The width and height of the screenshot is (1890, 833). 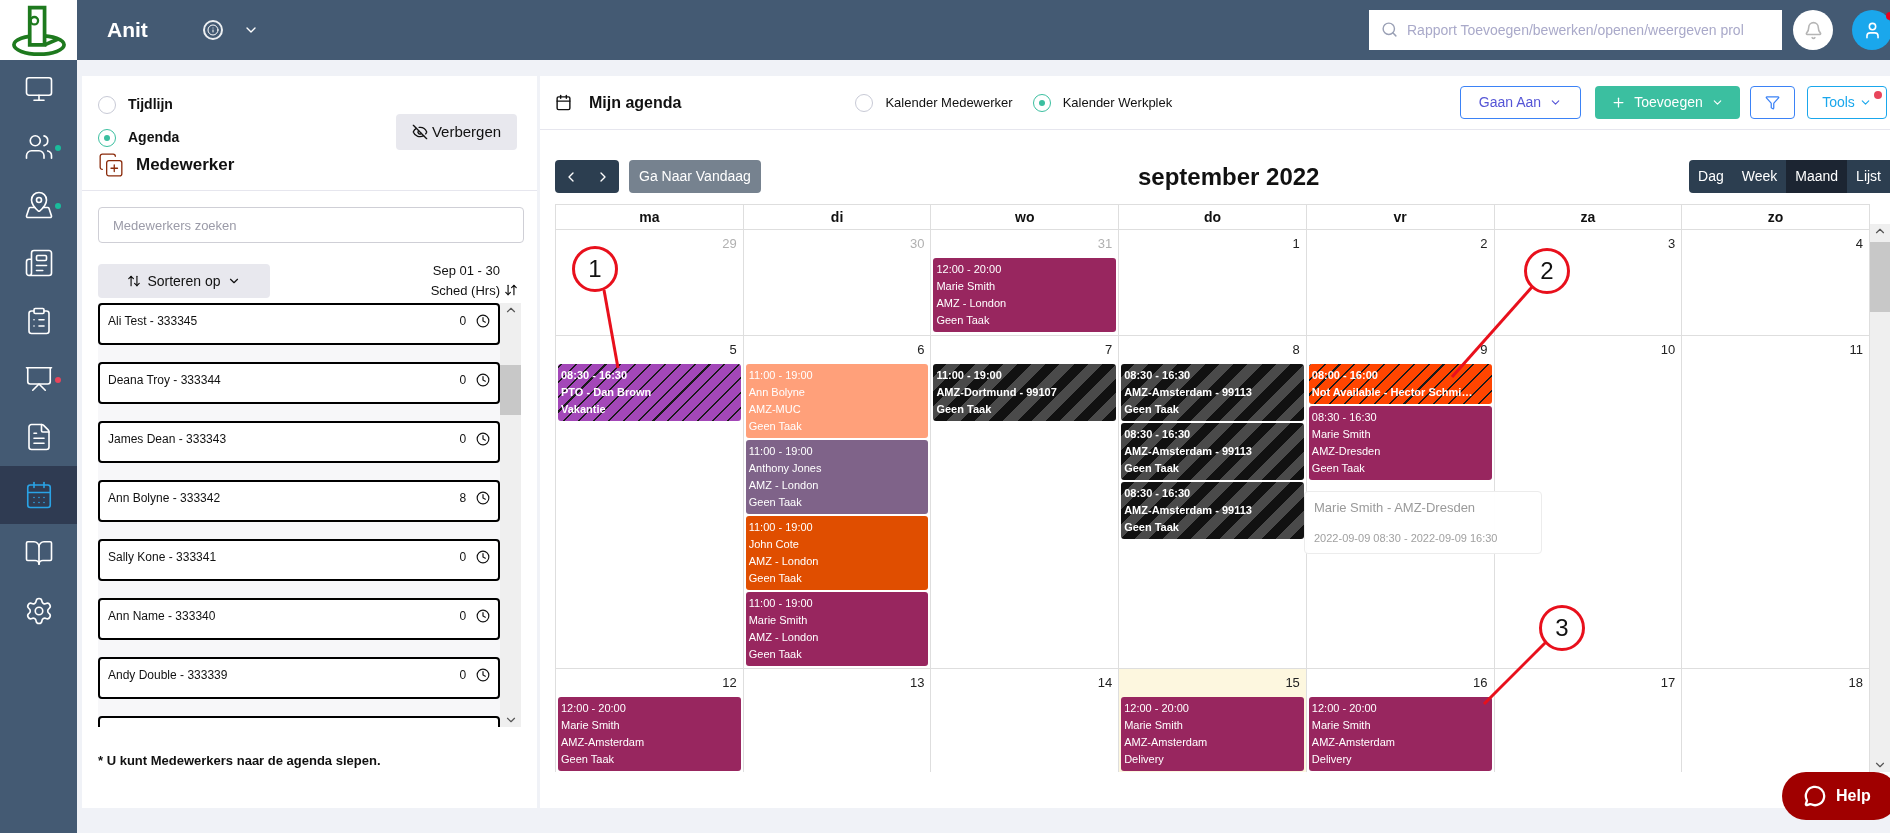 I want to click on day-cell: 12 12:00 - 20:00 Marie Smith AMZ-Amsterdam Geen Taak, so click(x=650, y=720).